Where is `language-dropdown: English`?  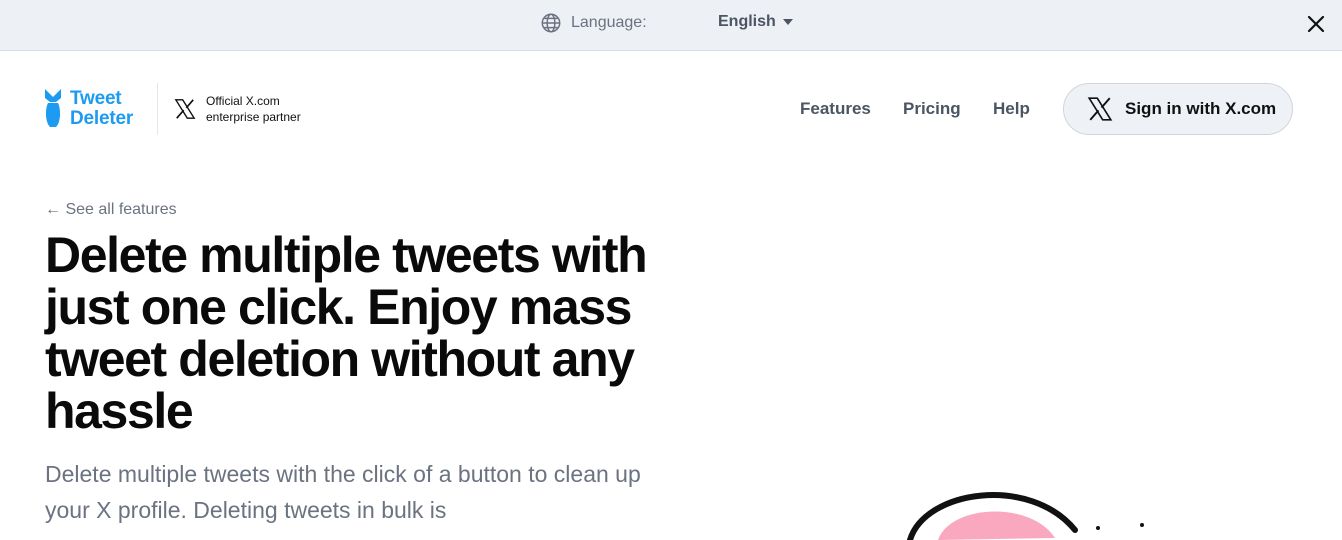 language-dropdown: English is located at coordinates (755, 22).